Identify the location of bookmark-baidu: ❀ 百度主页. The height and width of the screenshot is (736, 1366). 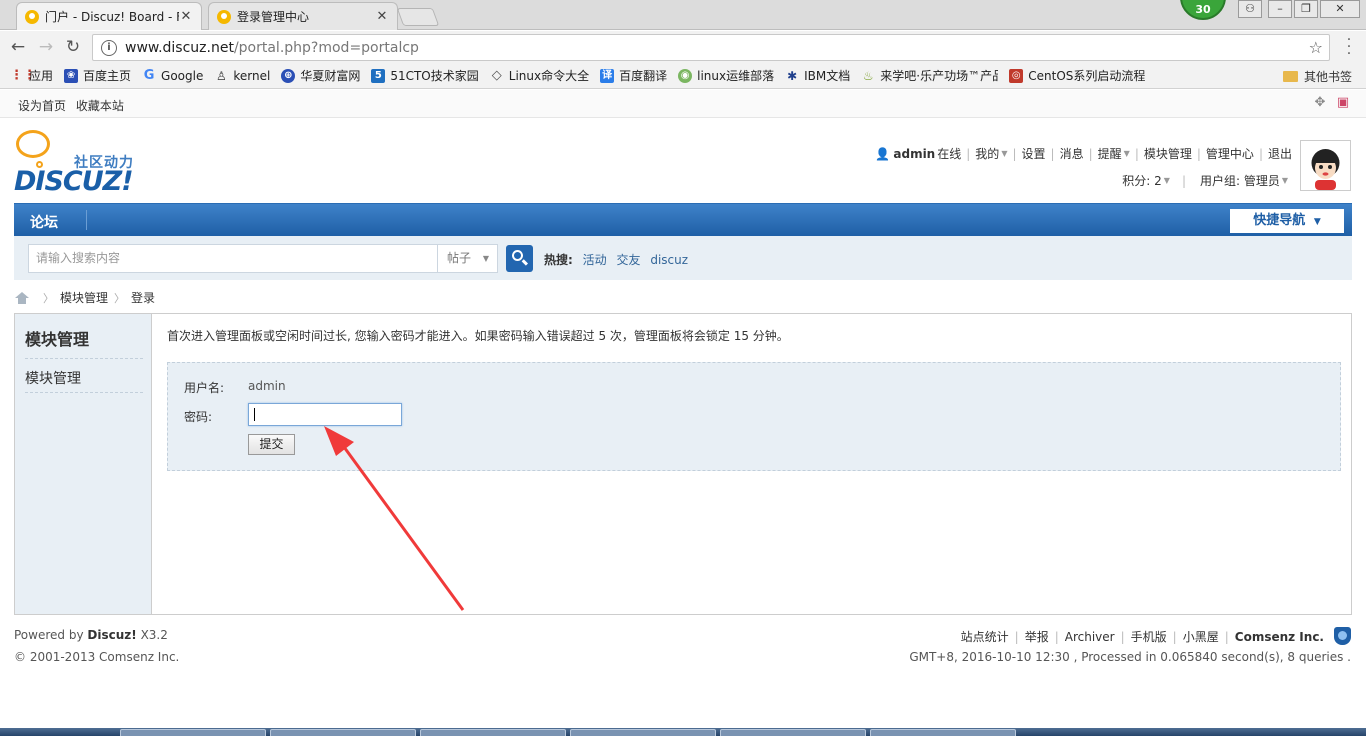
(97, 75).